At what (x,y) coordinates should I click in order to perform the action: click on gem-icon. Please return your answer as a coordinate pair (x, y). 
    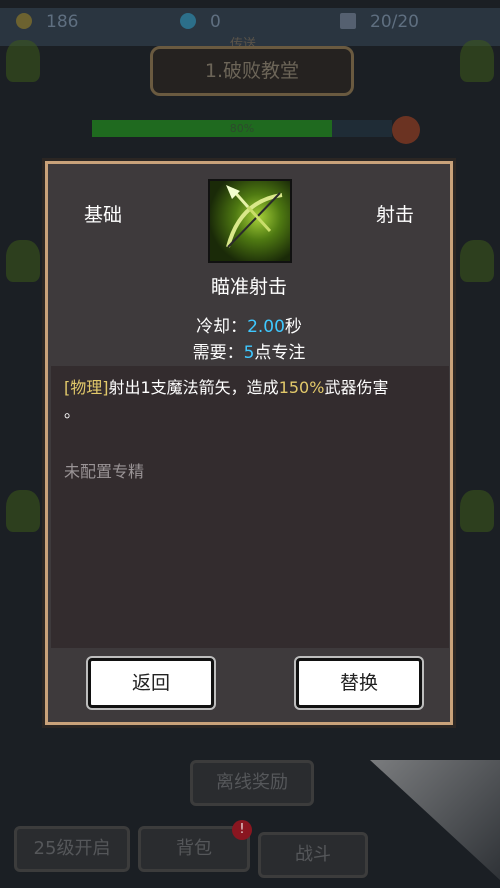
    Looking at the image, I should click on (188, 21).